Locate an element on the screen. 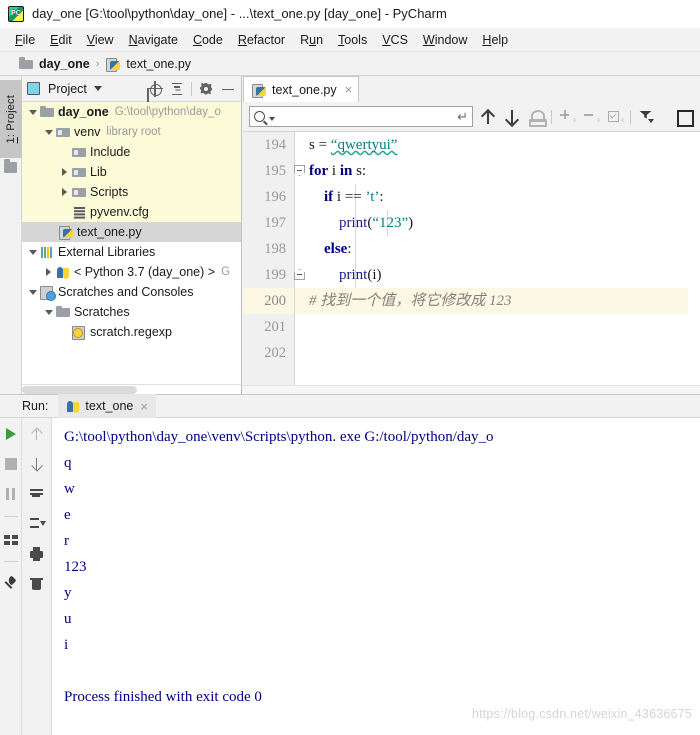 This screenshot has height=735, width=700. tree-item-label: Scratches is located at coordinates (102, 312).